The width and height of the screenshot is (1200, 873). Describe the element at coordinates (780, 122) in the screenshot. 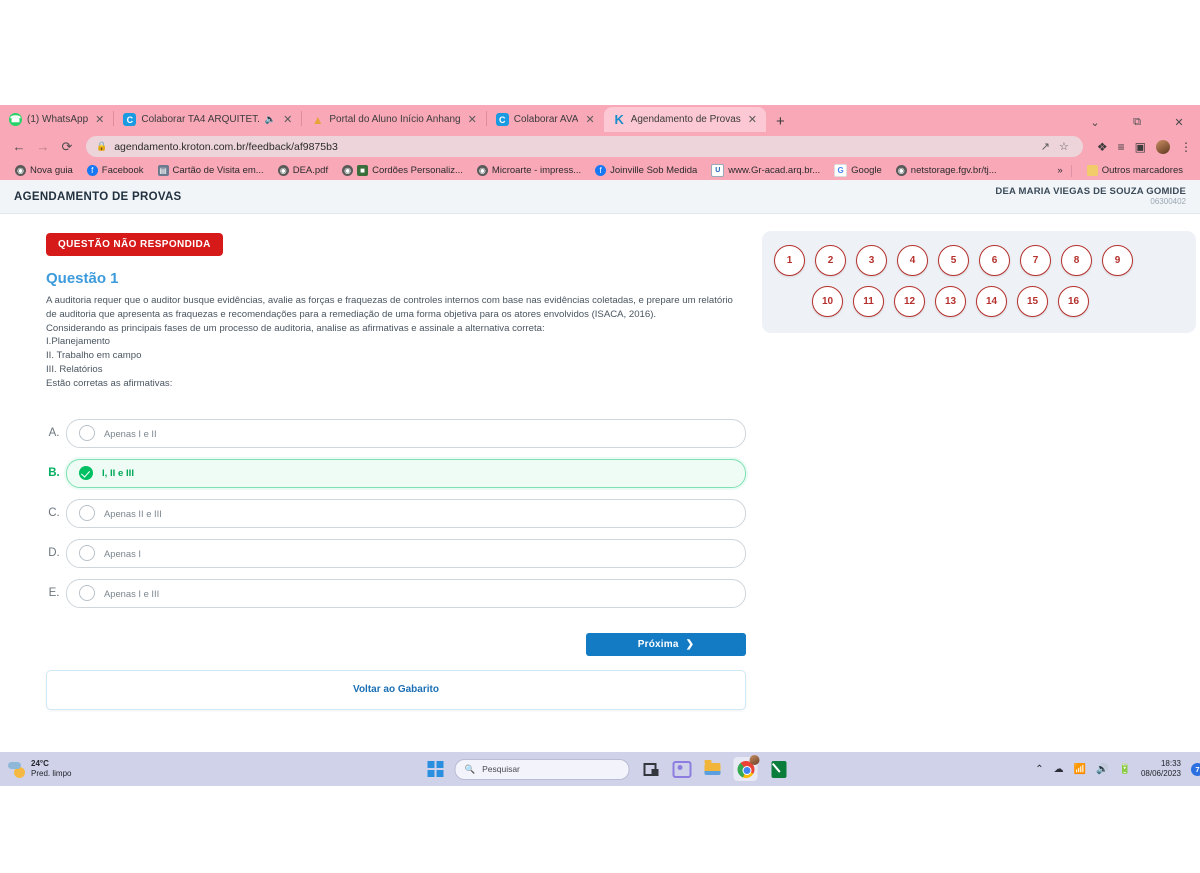

I see `new-tab-button: +` at that location.